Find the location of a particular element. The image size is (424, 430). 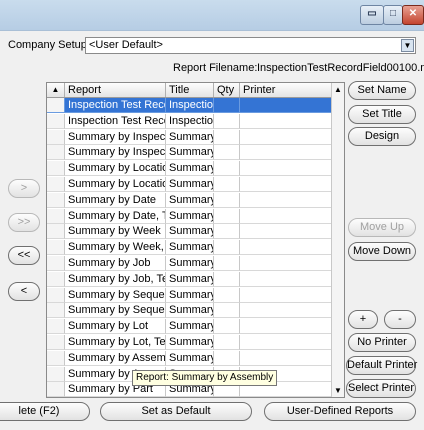

set-name-button: Set Name is located at coordinates (382, 90).